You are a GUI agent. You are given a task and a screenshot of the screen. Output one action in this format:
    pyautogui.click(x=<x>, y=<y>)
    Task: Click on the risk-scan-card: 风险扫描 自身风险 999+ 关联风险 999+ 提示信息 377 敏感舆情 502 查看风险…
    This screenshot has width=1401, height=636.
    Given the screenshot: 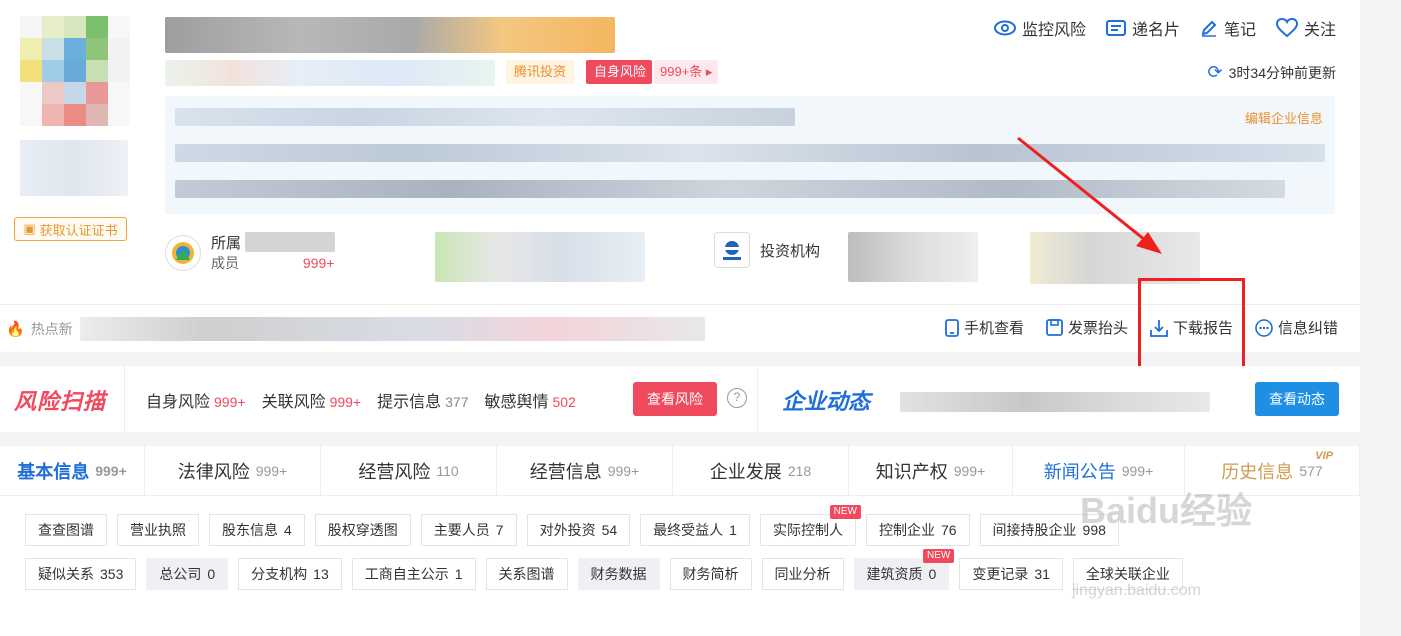 What is the action you would take?
    pyautogui.click(x=680, y=399)
    